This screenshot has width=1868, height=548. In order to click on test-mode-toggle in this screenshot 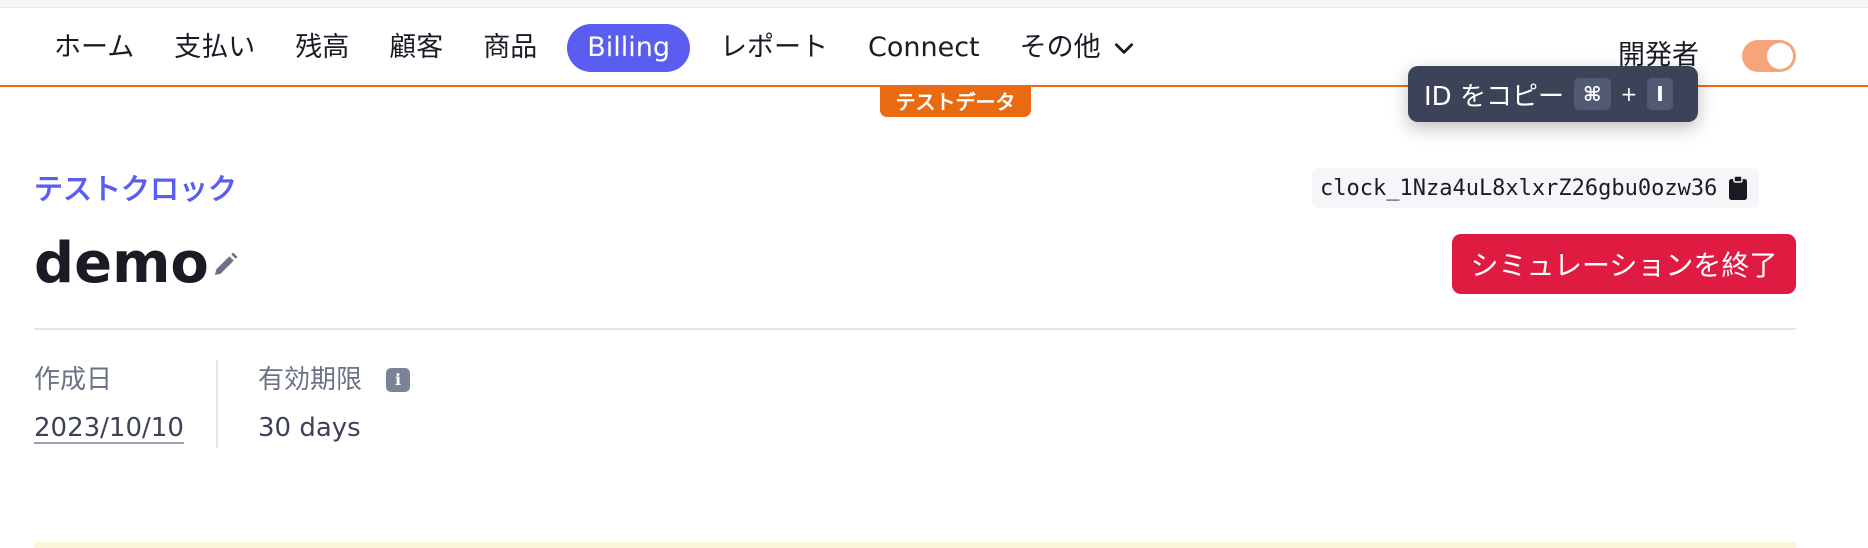, I will do `click(1769, 56)`.